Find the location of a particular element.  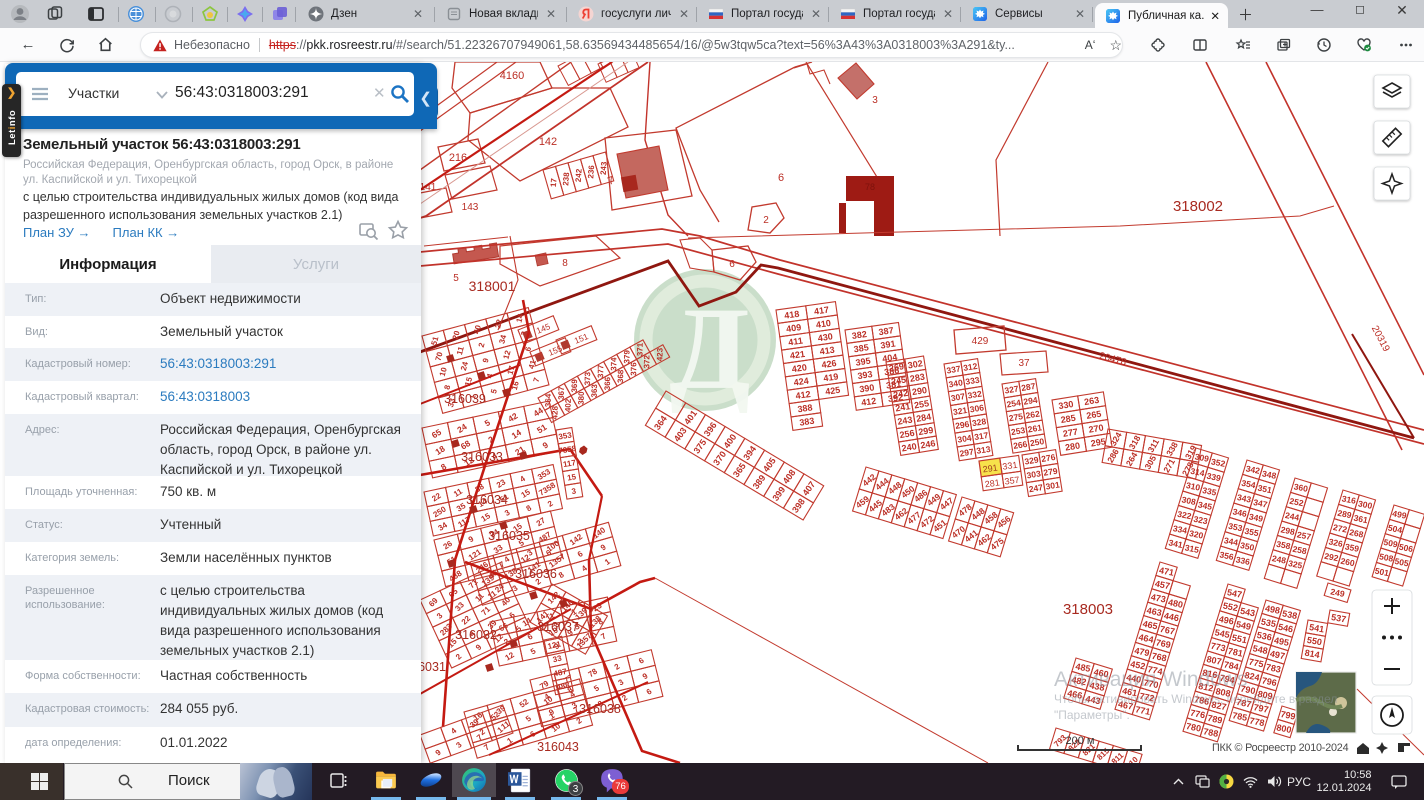

svg-text: 374 is located at coordinates (613, 364).